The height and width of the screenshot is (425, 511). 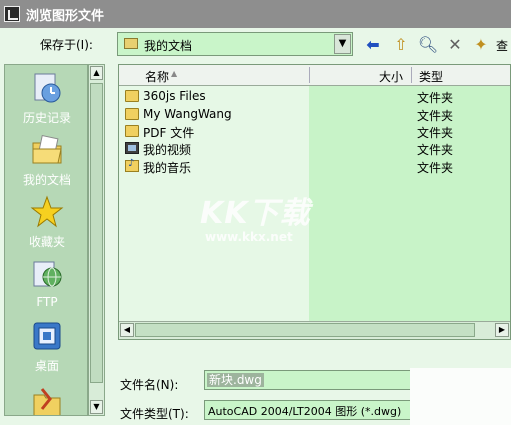 I want to click on blurred-region, so click(x=460, y=396).